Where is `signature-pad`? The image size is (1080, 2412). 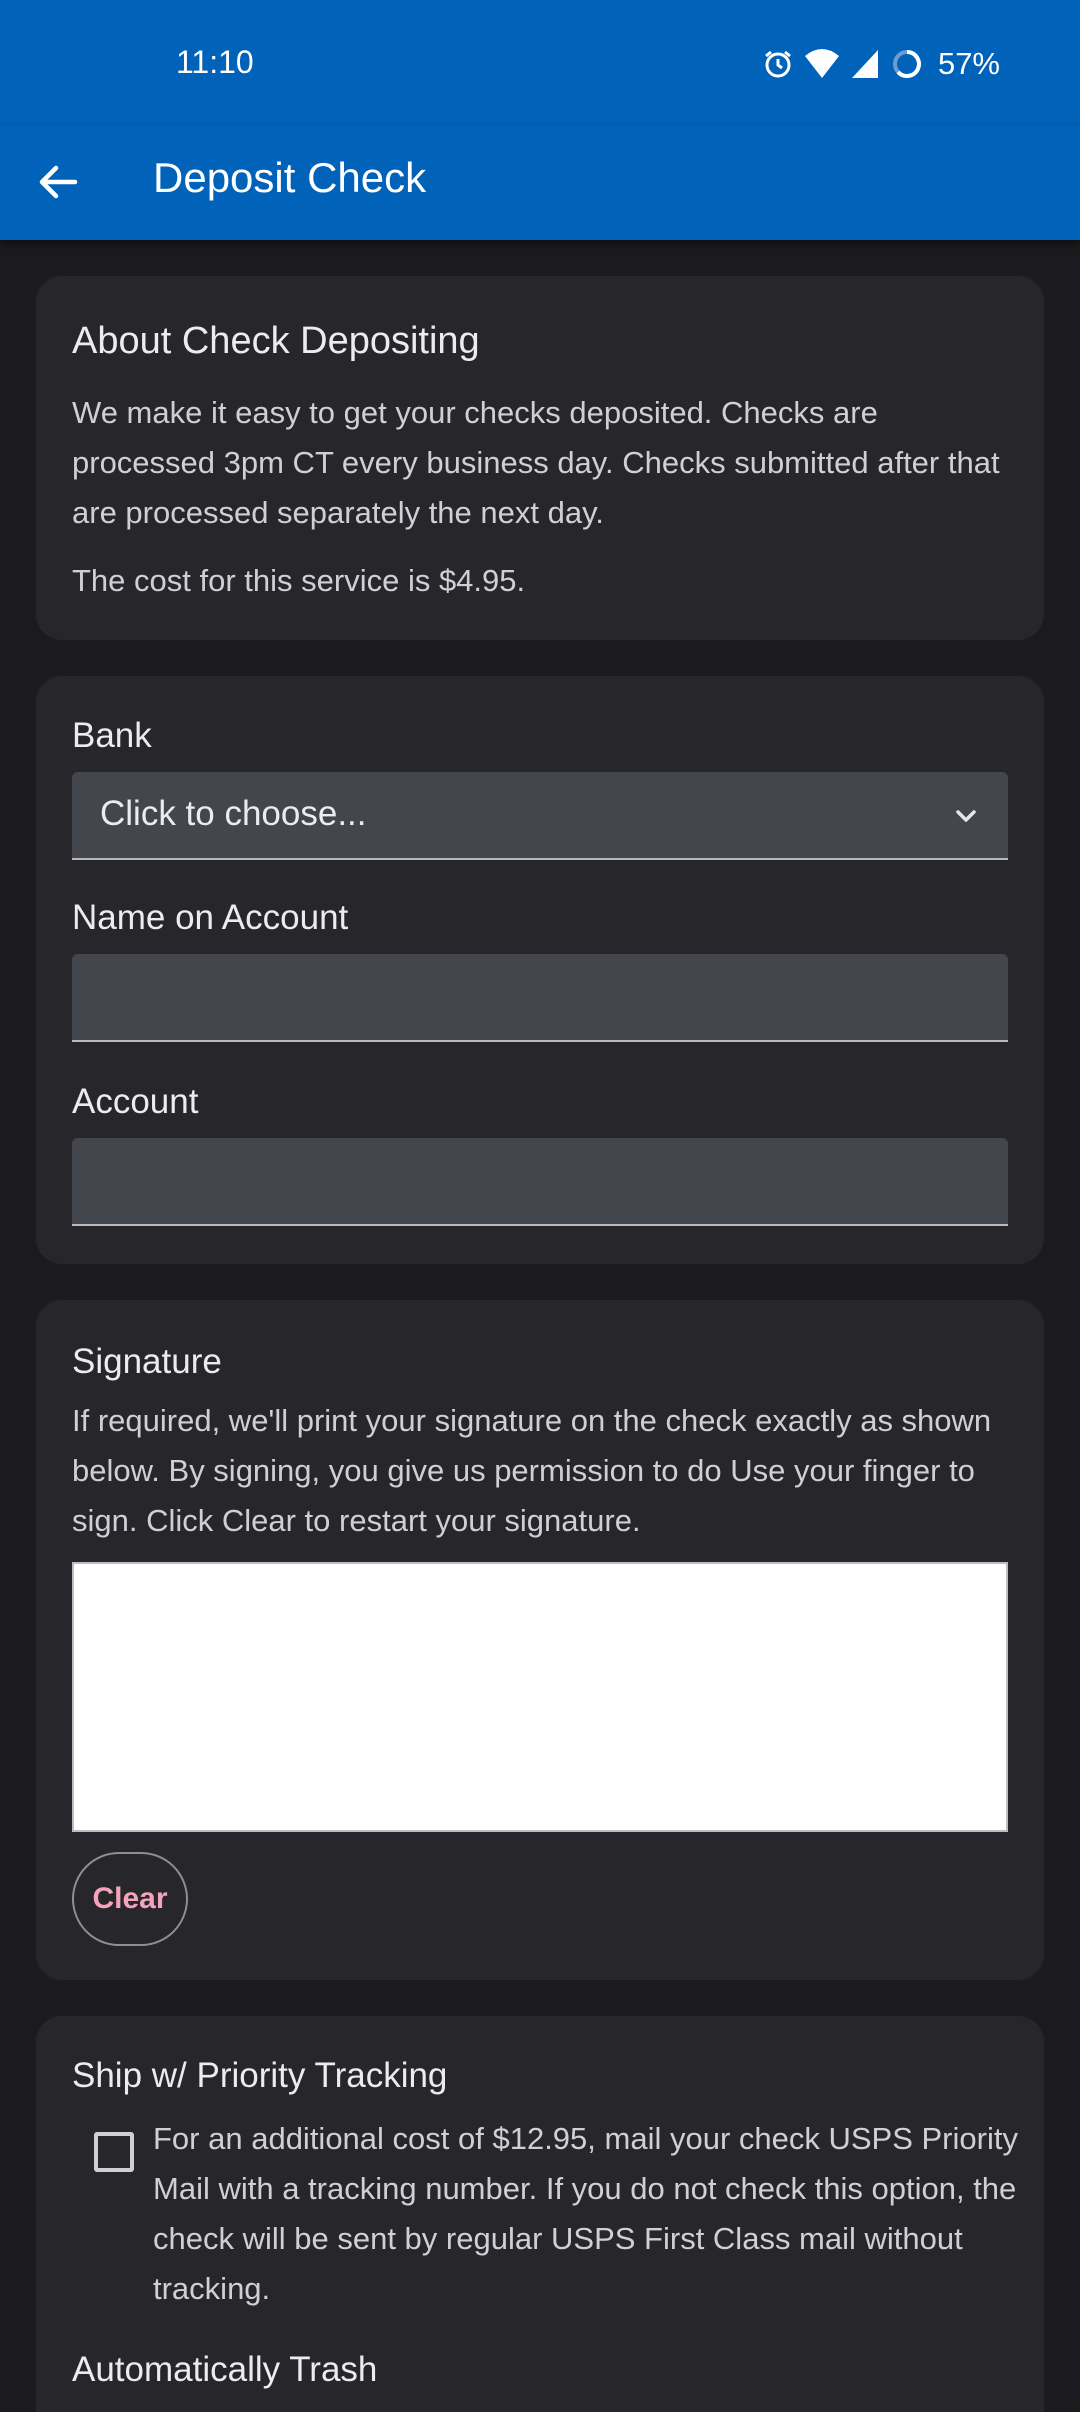
signature-pad is located at coordinates (540, 1697).